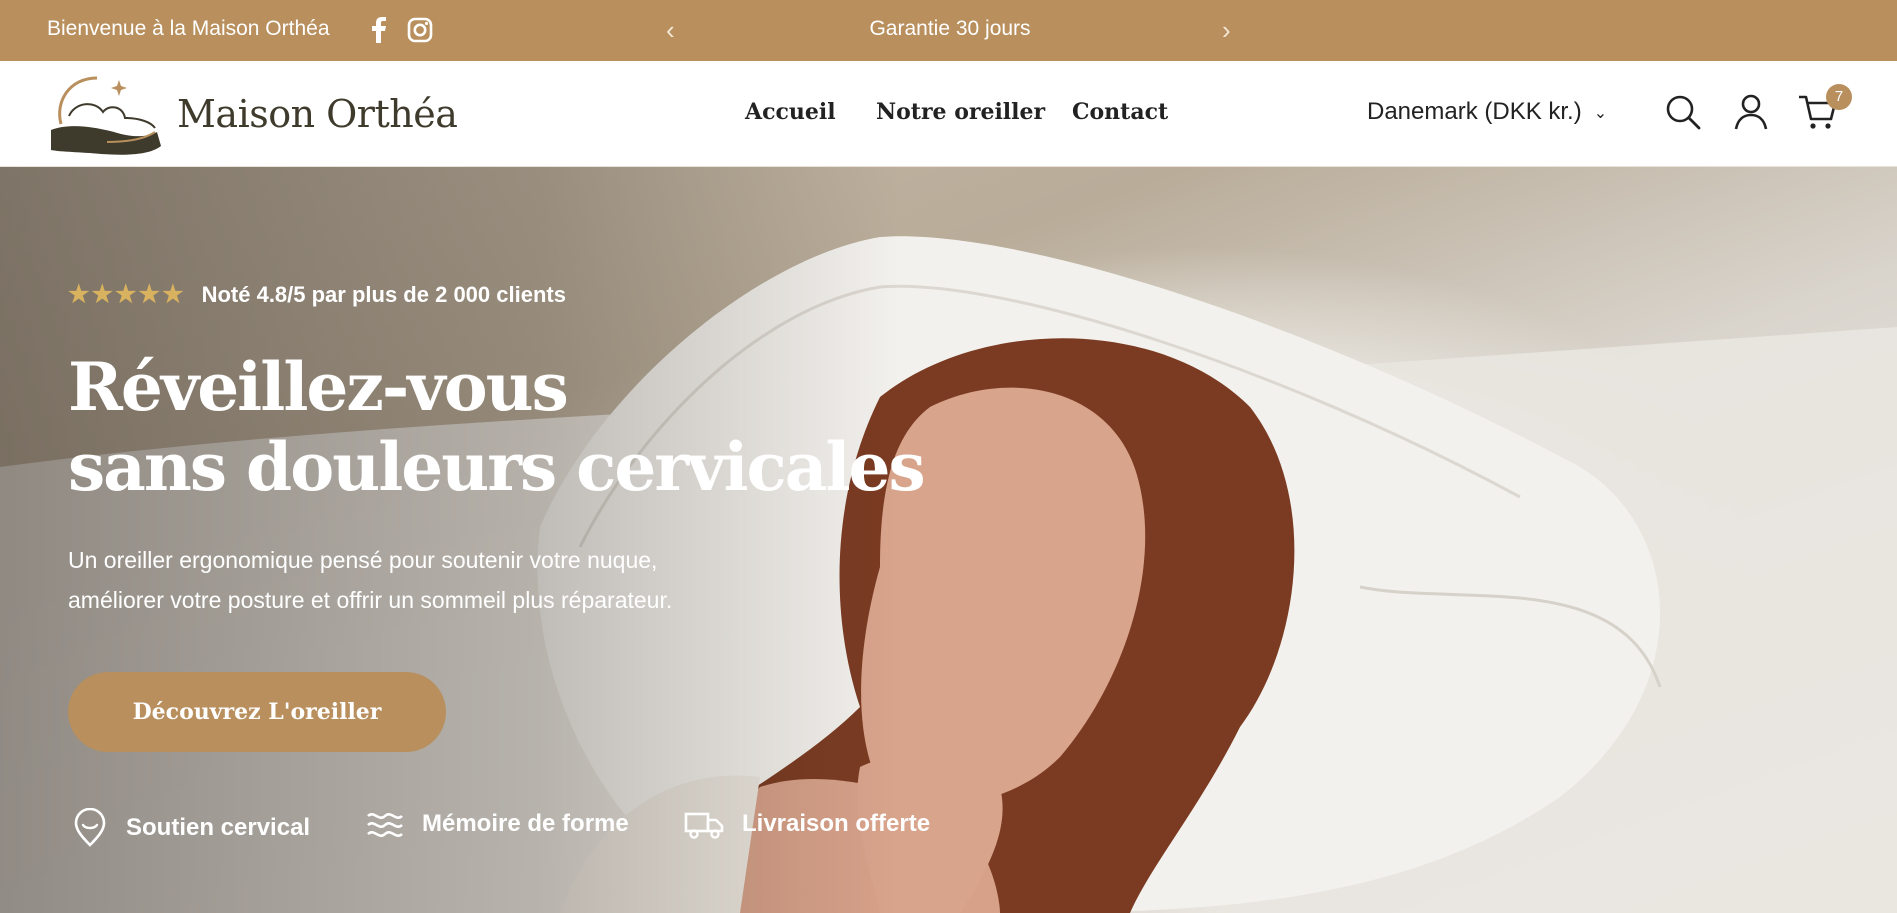 This screenshot has width=1897, height=913. I want to click on location-pin-icon, so click(90, 827).